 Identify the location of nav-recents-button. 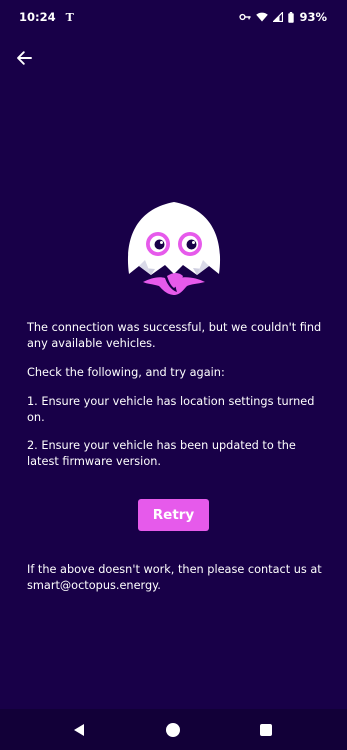
(266, 730).